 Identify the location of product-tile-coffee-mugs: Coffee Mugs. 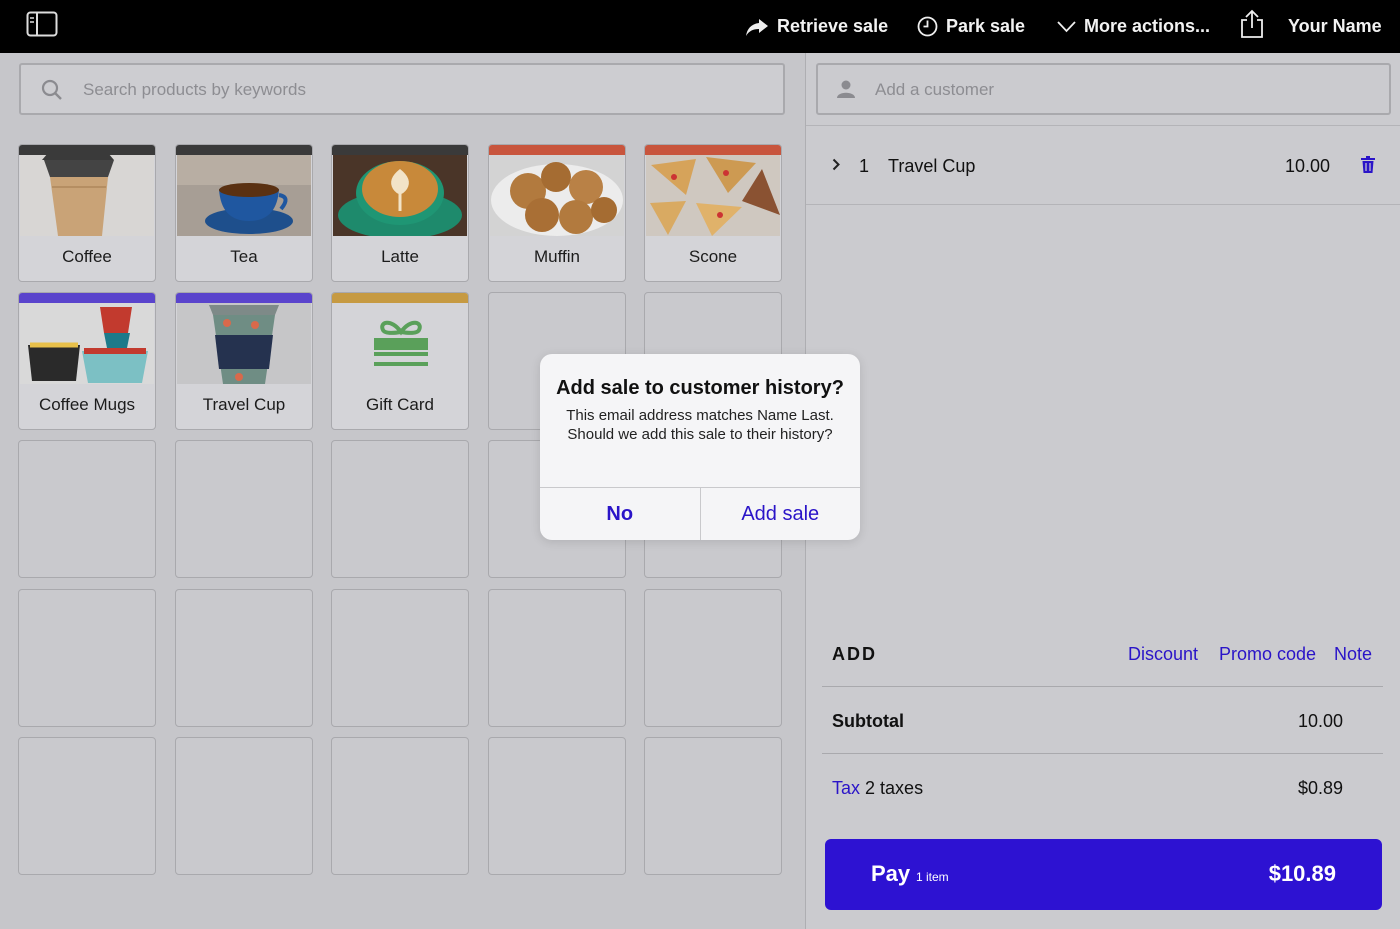
(87, 361).